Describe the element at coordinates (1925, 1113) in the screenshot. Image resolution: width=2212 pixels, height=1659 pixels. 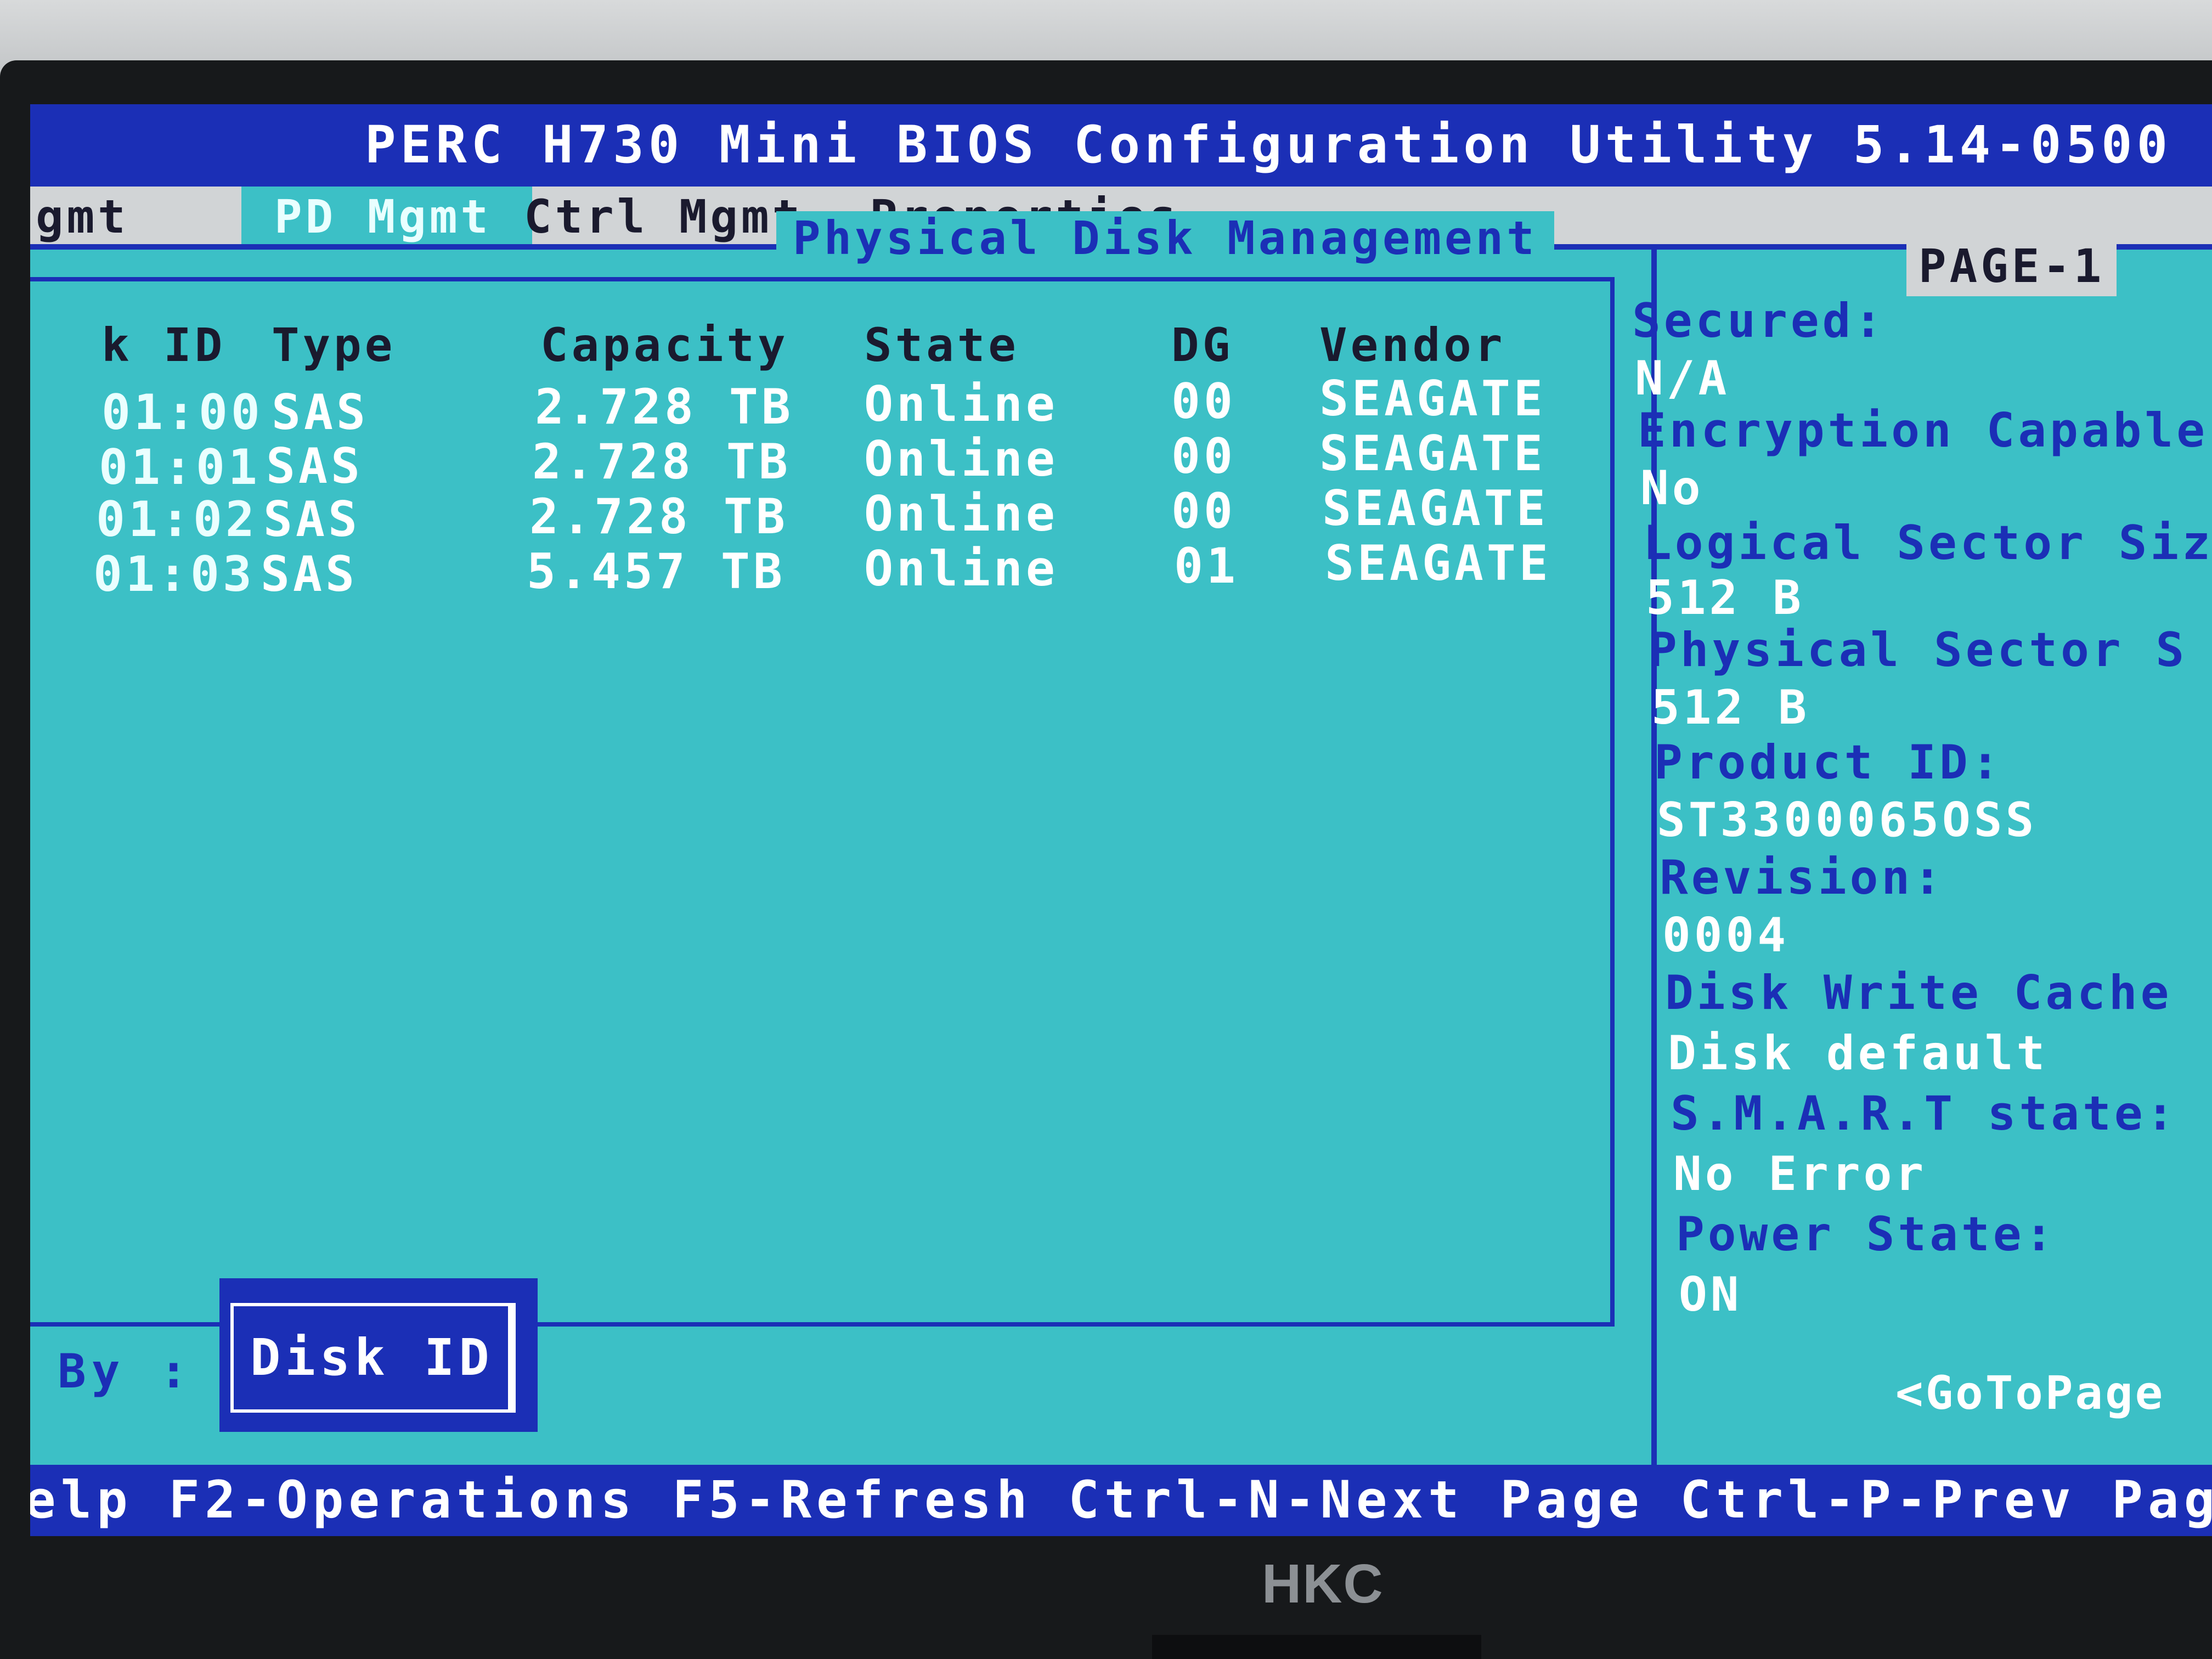
I see `smart-state-label: S.M.A.R.T state:` at that location.